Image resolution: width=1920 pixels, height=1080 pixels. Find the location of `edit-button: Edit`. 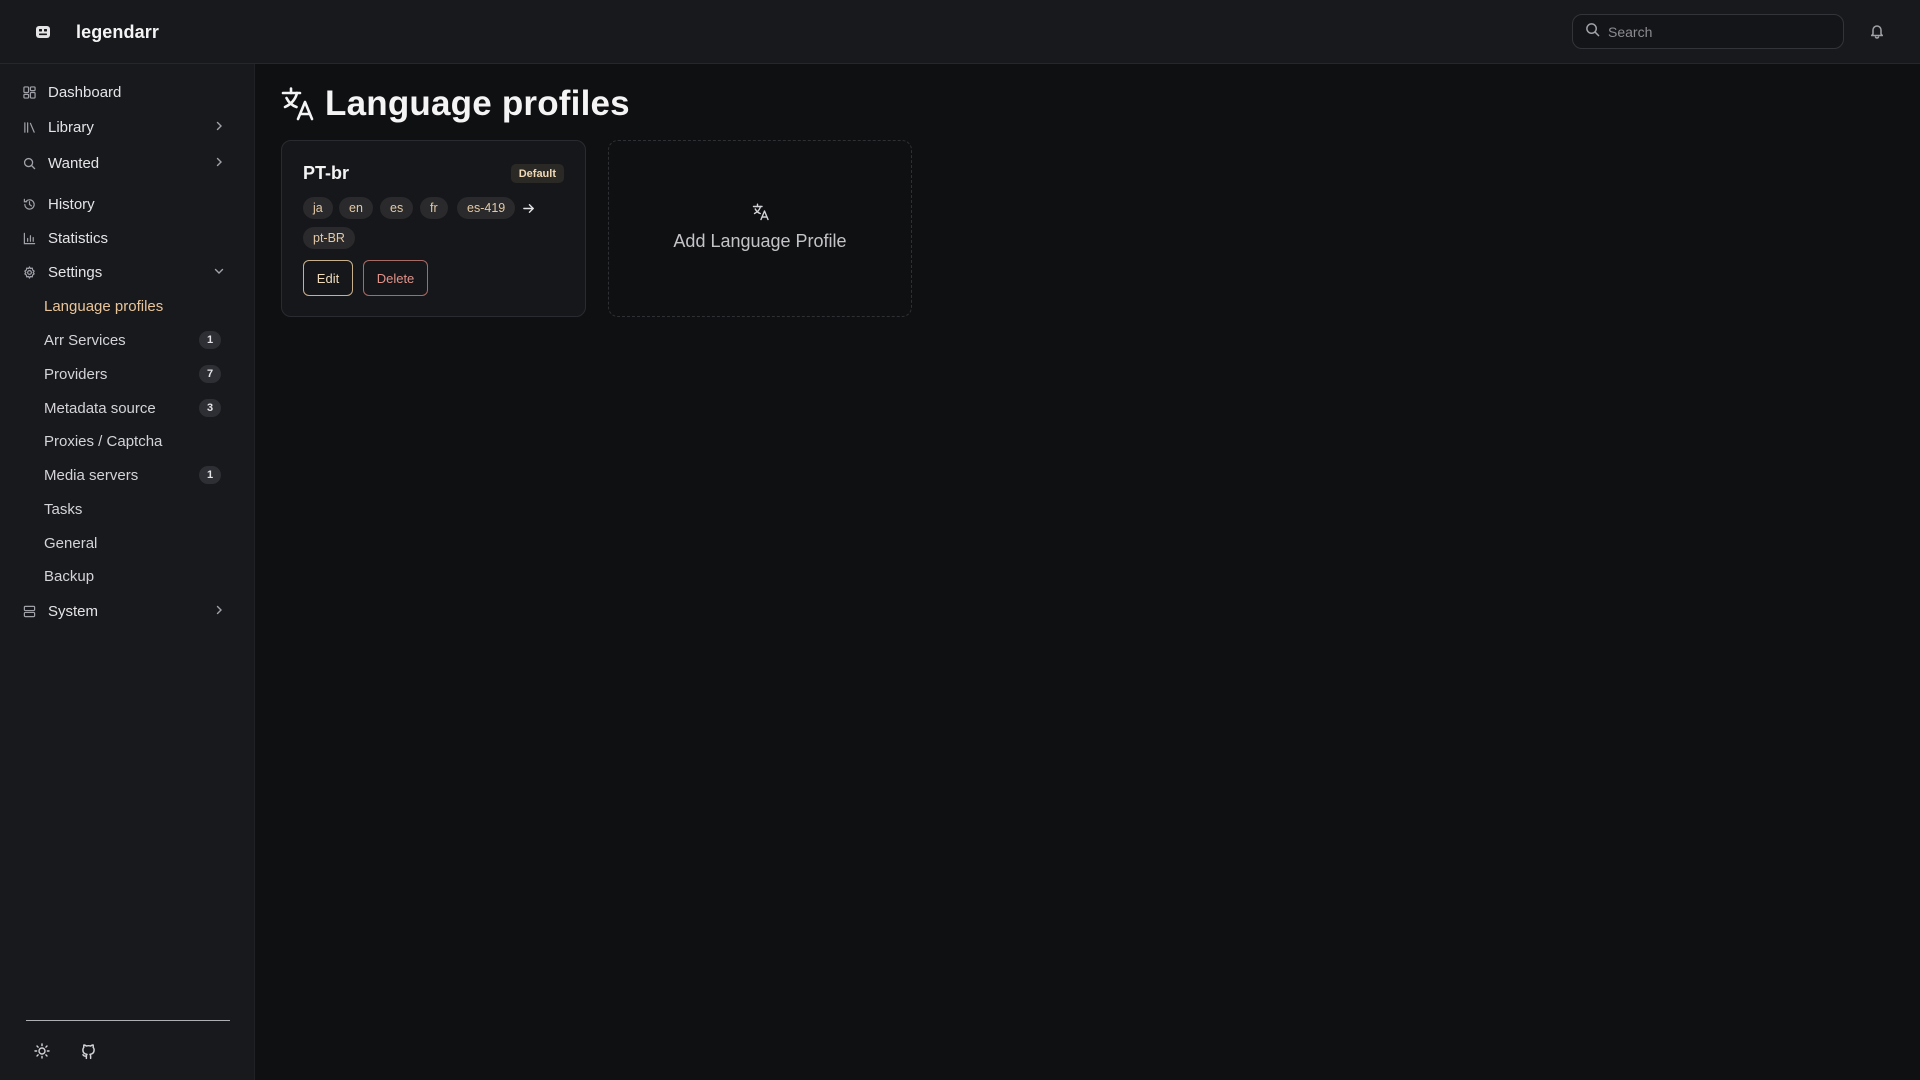

edit-button: Edit is located at coordinates (328, 278).